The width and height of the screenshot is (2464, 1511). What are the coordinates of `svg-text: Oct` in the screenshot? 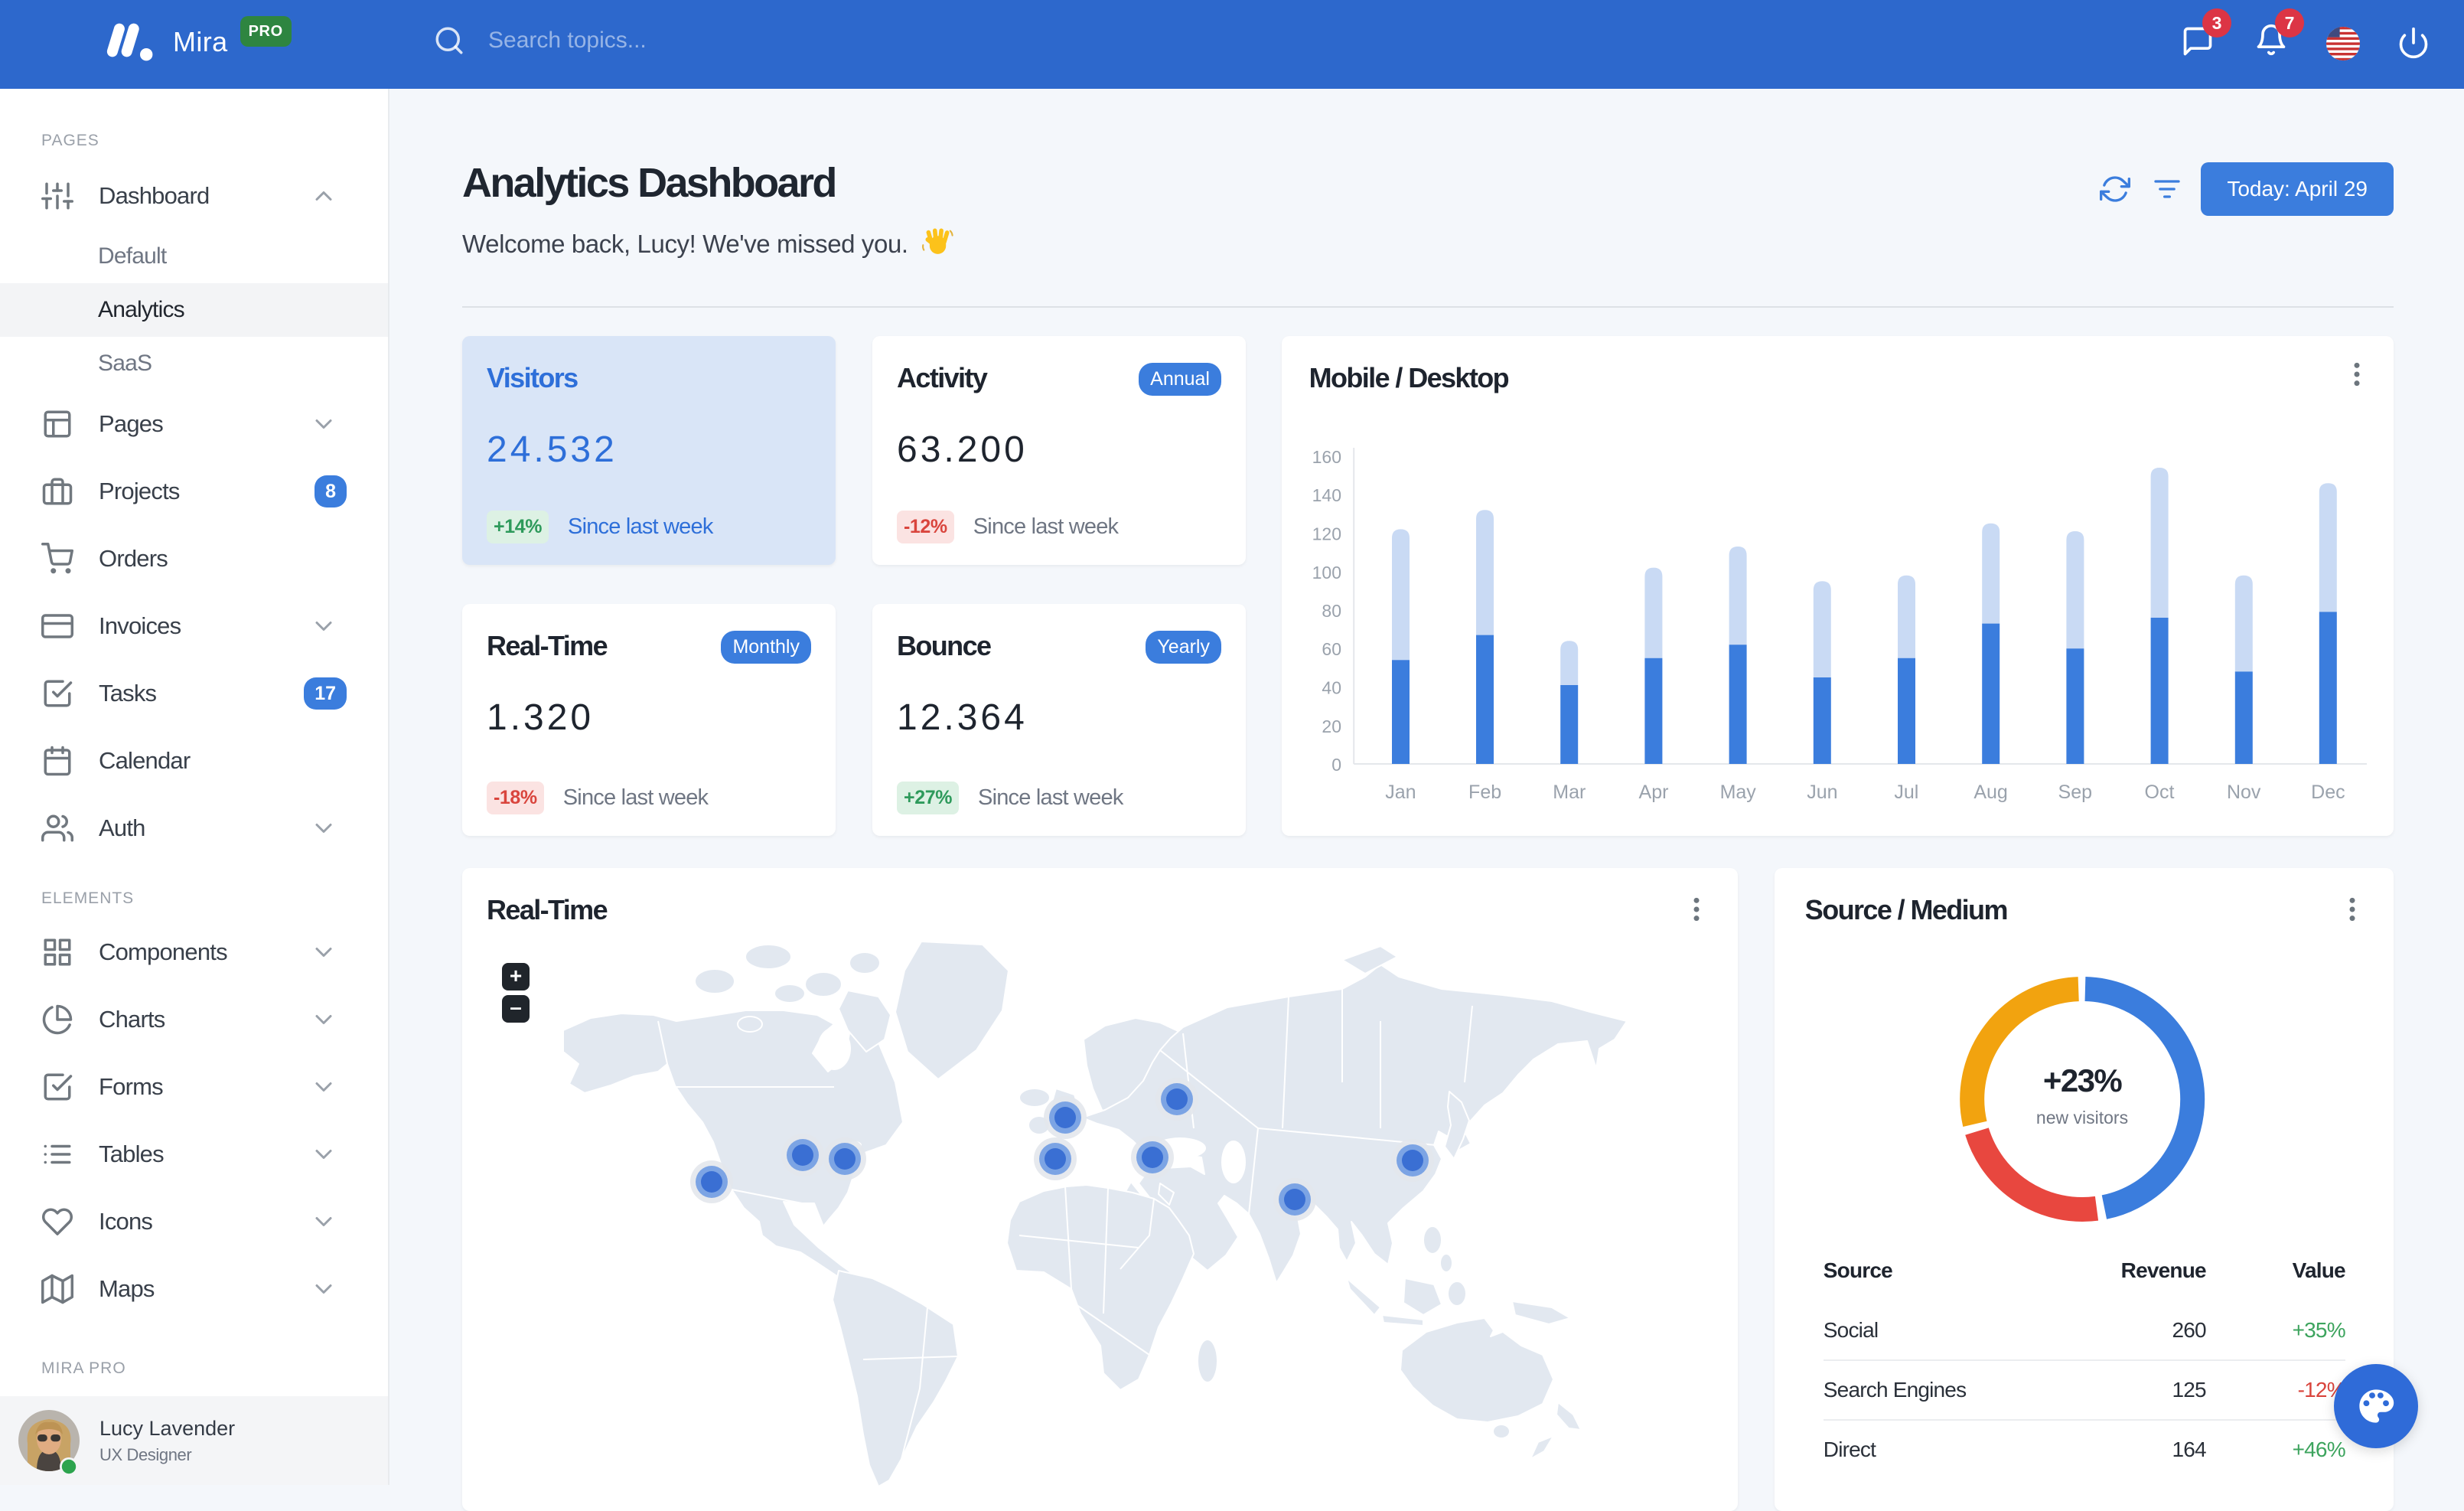 It's located at (2159, 792).